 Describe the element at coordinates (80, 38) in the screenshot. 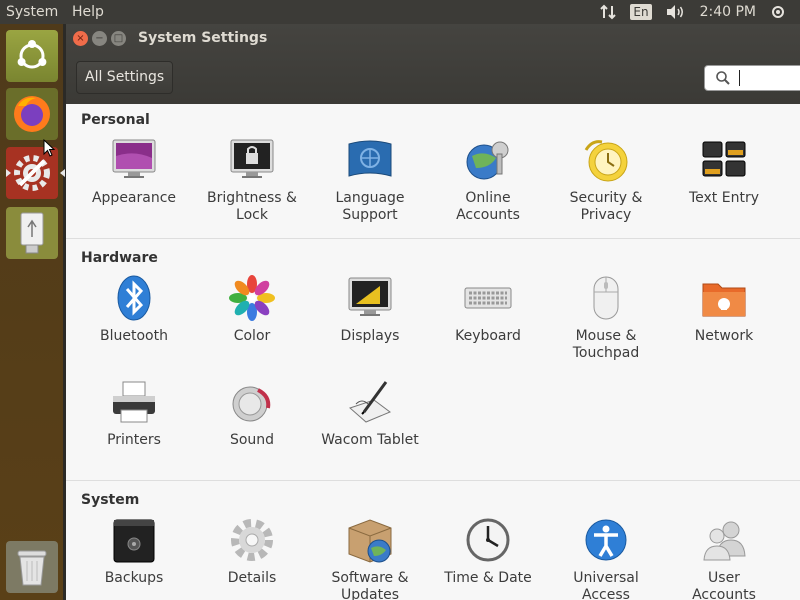

I see `close-button: ×` at that location.